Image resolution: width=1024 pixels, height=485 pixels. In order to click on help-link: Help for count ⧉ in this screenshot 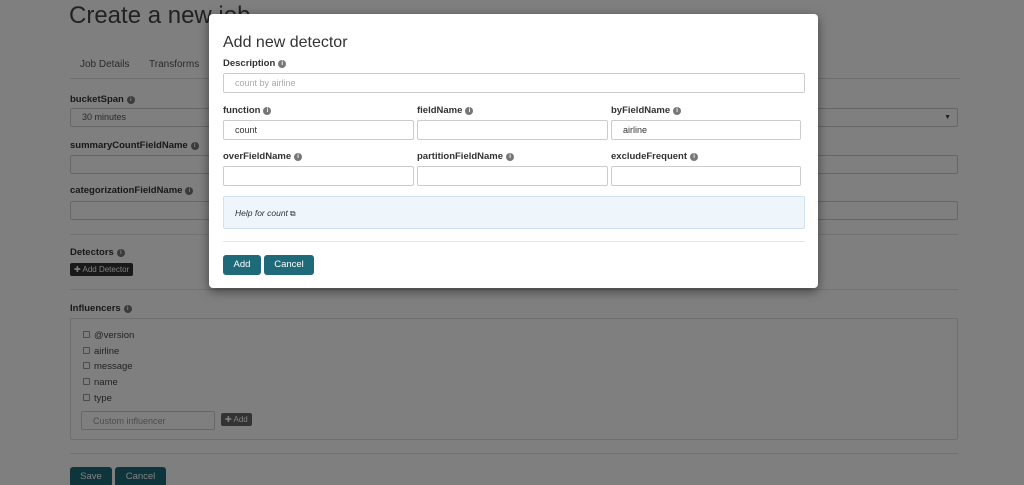, I will do `click(265, 213)`.